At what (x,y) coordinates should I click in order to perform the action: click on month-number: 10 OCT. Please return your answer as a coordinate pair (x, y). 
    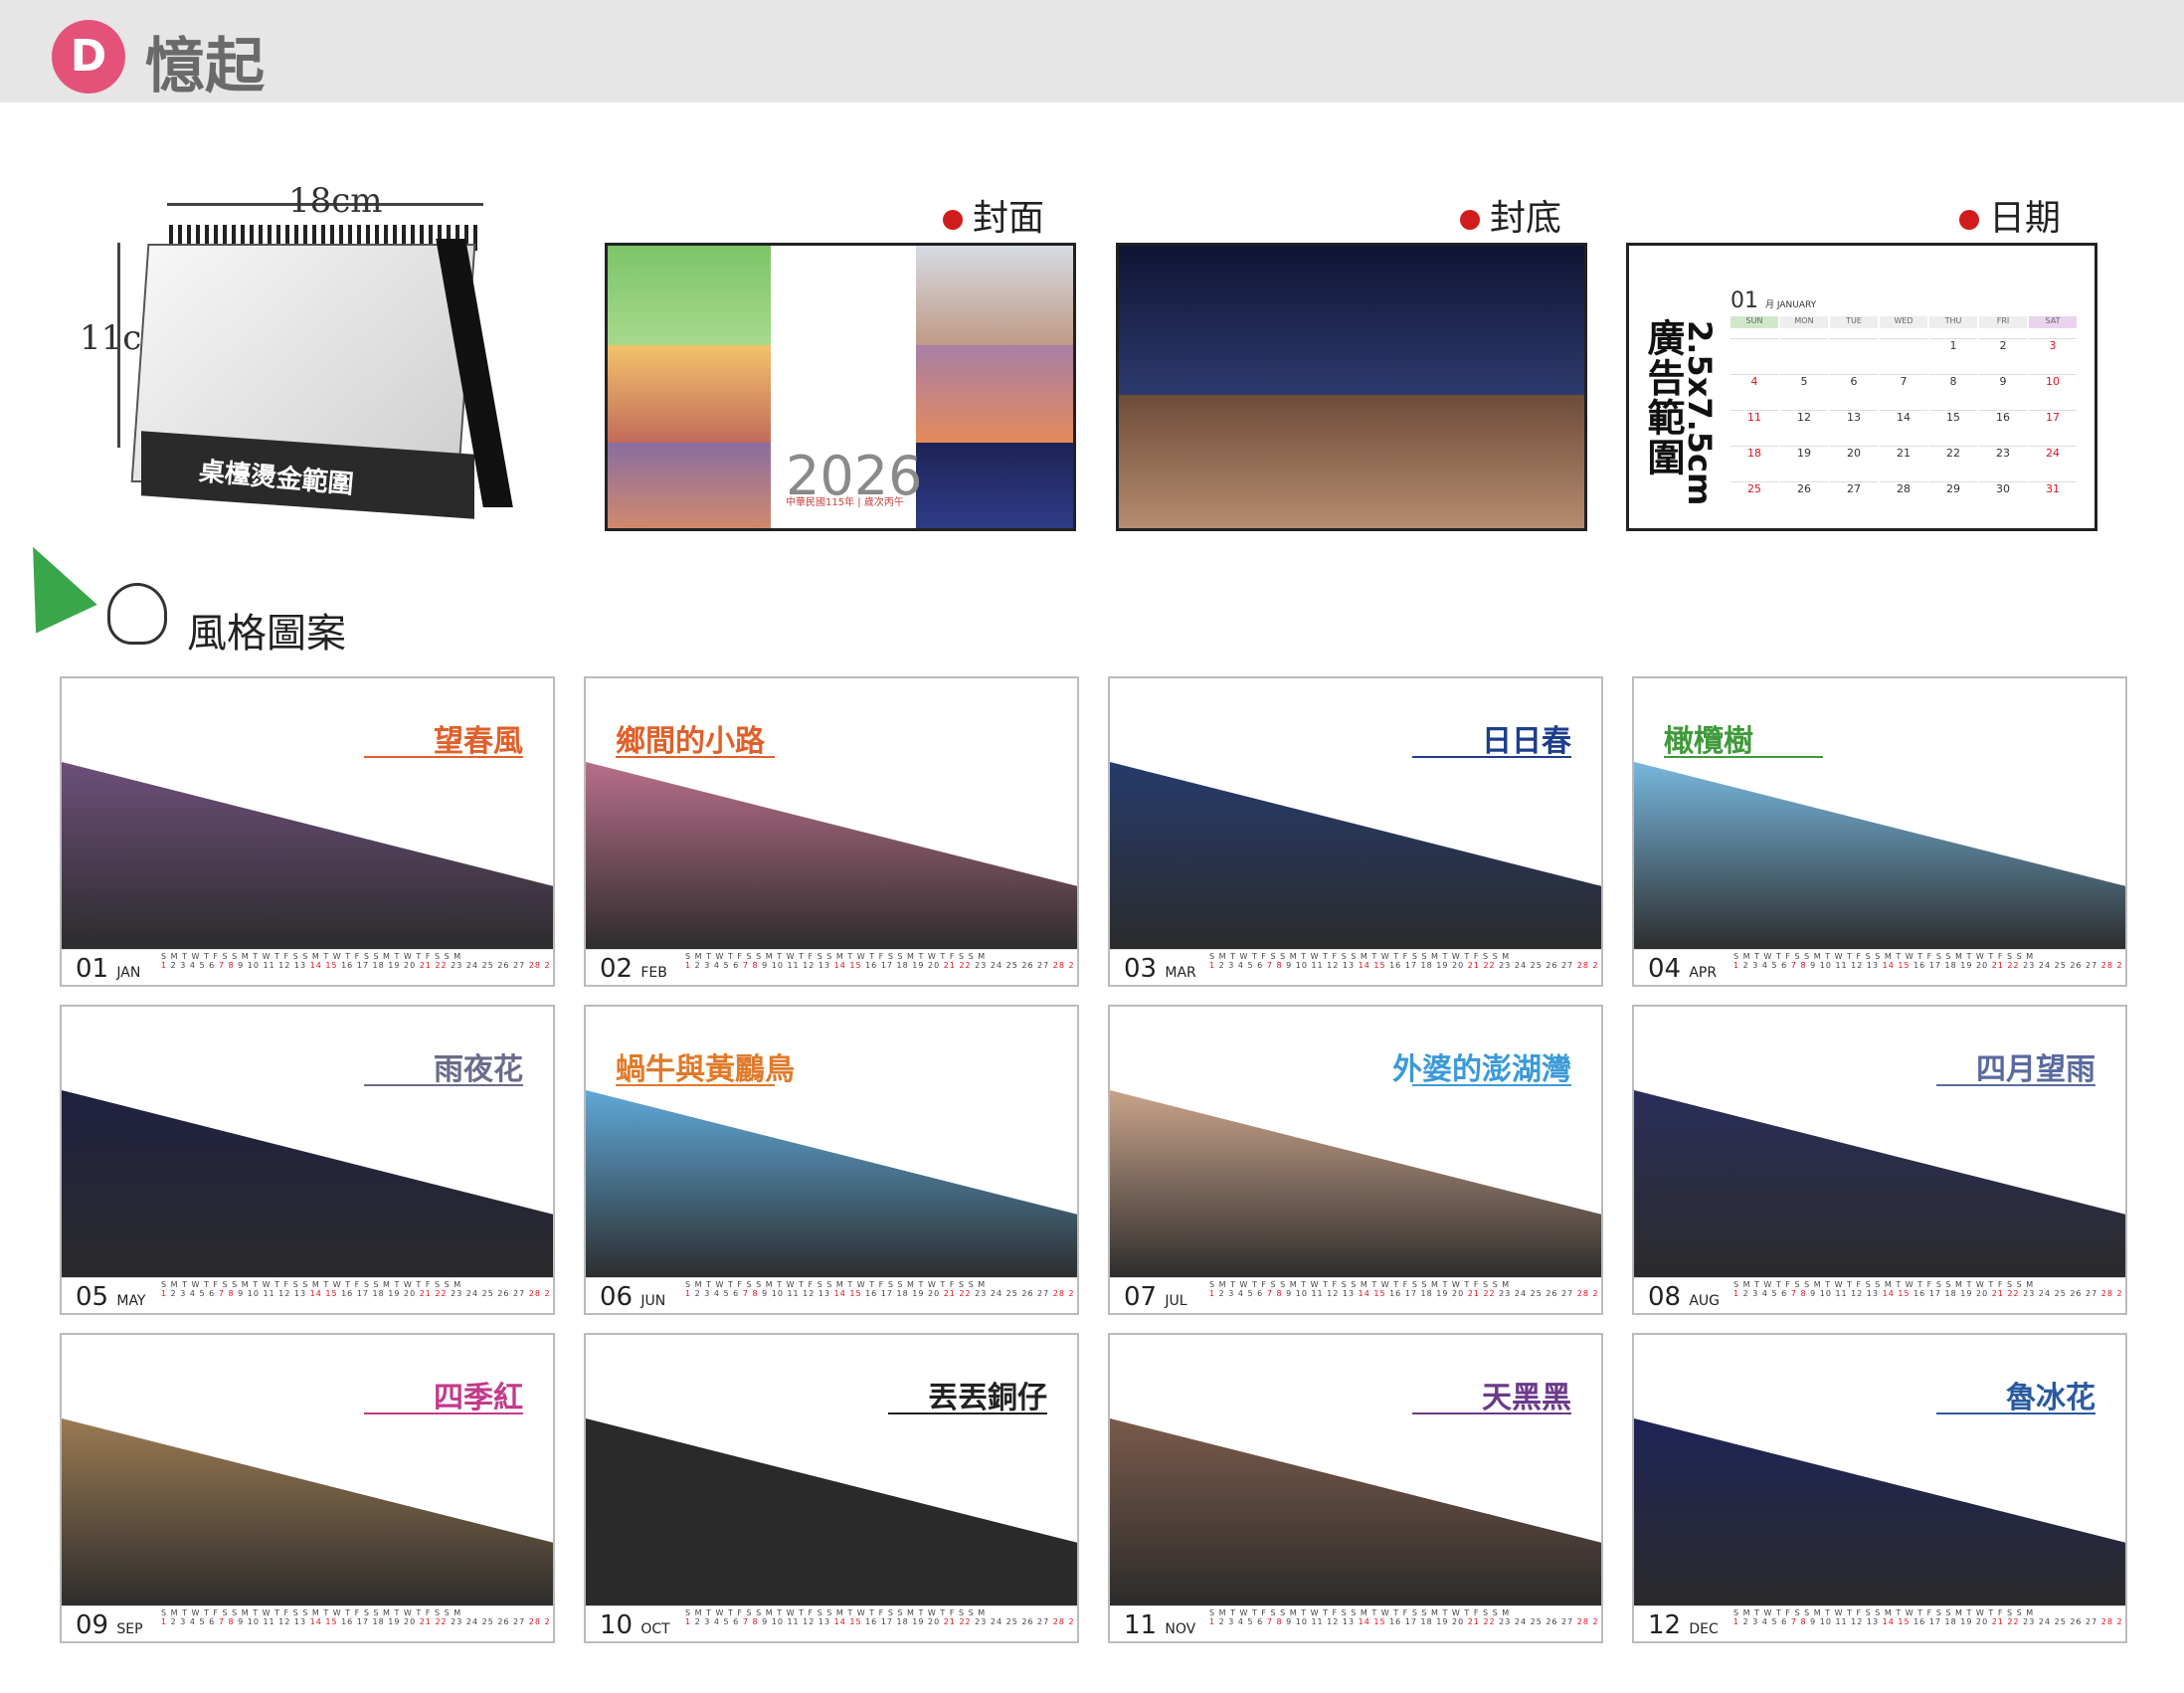
    Looking at the image, I should click on (635, 1625).